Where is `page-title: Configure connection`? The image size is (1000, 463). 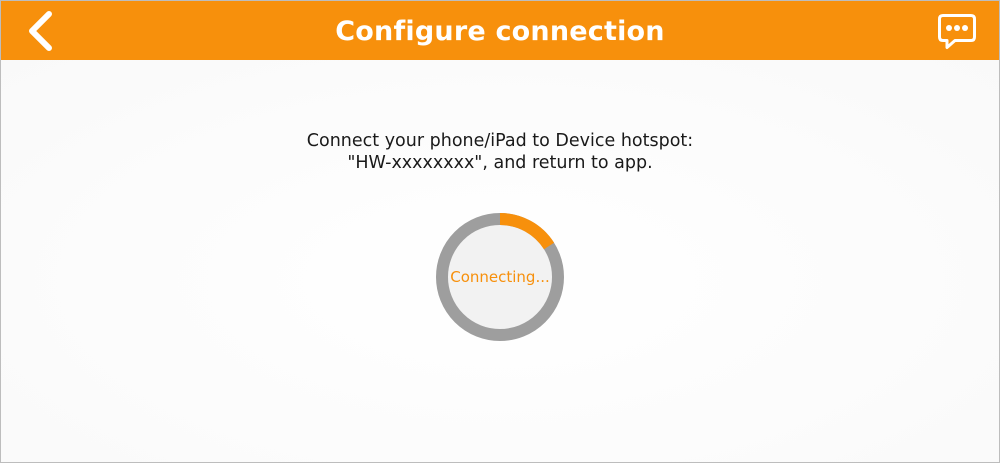 page-title: Configure connection is located at coordinates (500, 31).